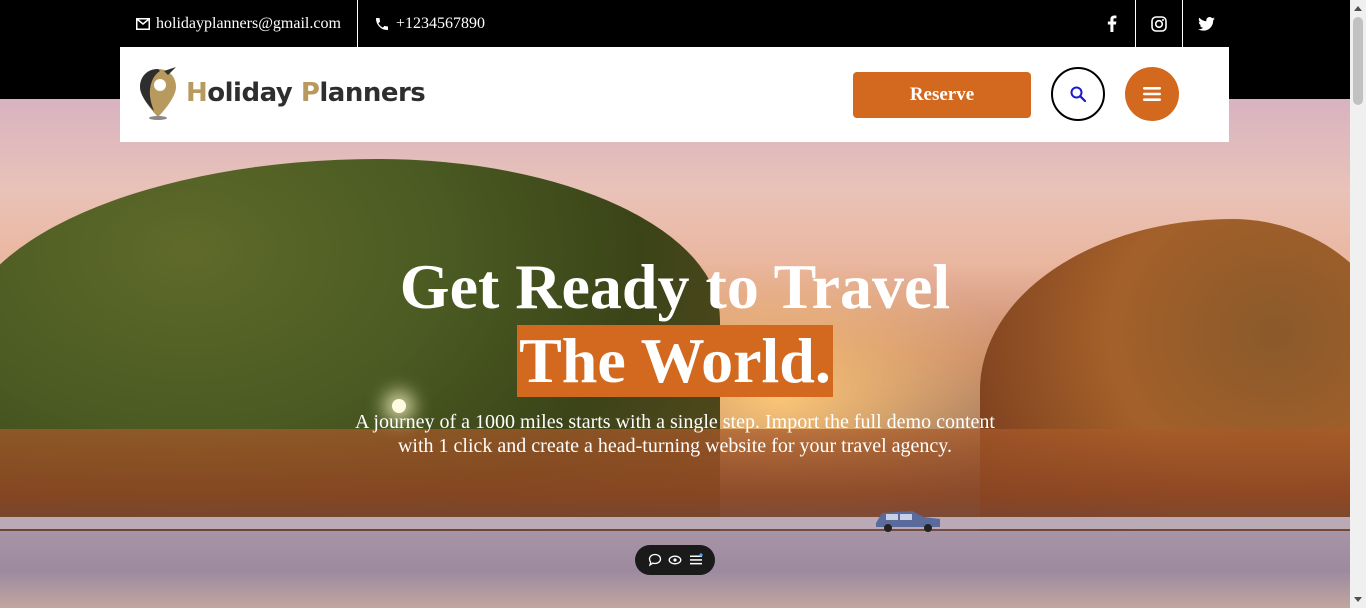 The image size is (1366, 608). I want to click on page-scrollbar, so click(1358, 304).